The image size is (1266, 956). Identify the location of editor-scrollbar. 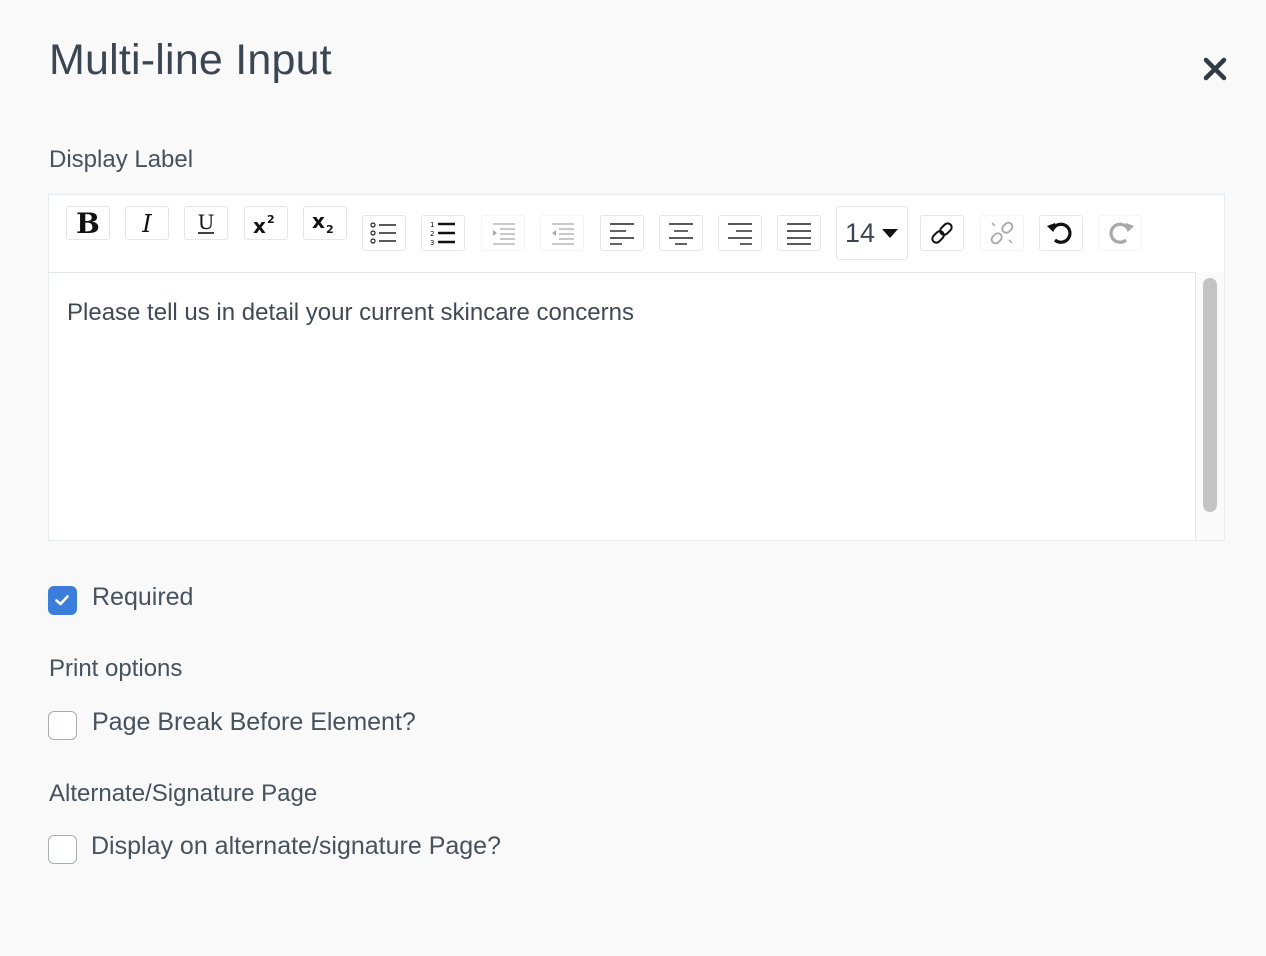
(1209, 406).